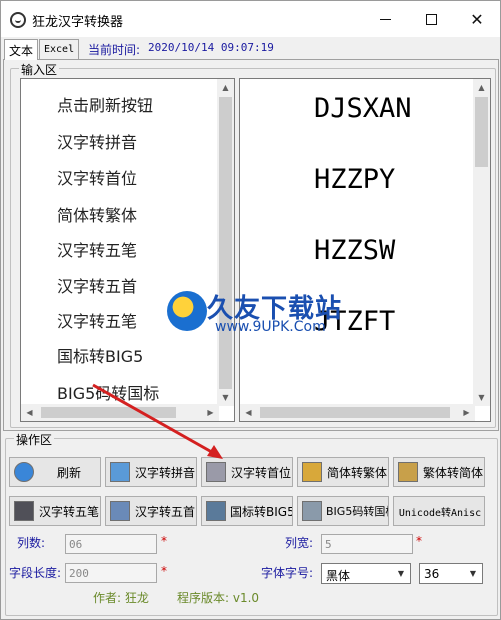 This screenshot has height=620, width=501. I want to click on pinyin-icon, so click(120, 472).